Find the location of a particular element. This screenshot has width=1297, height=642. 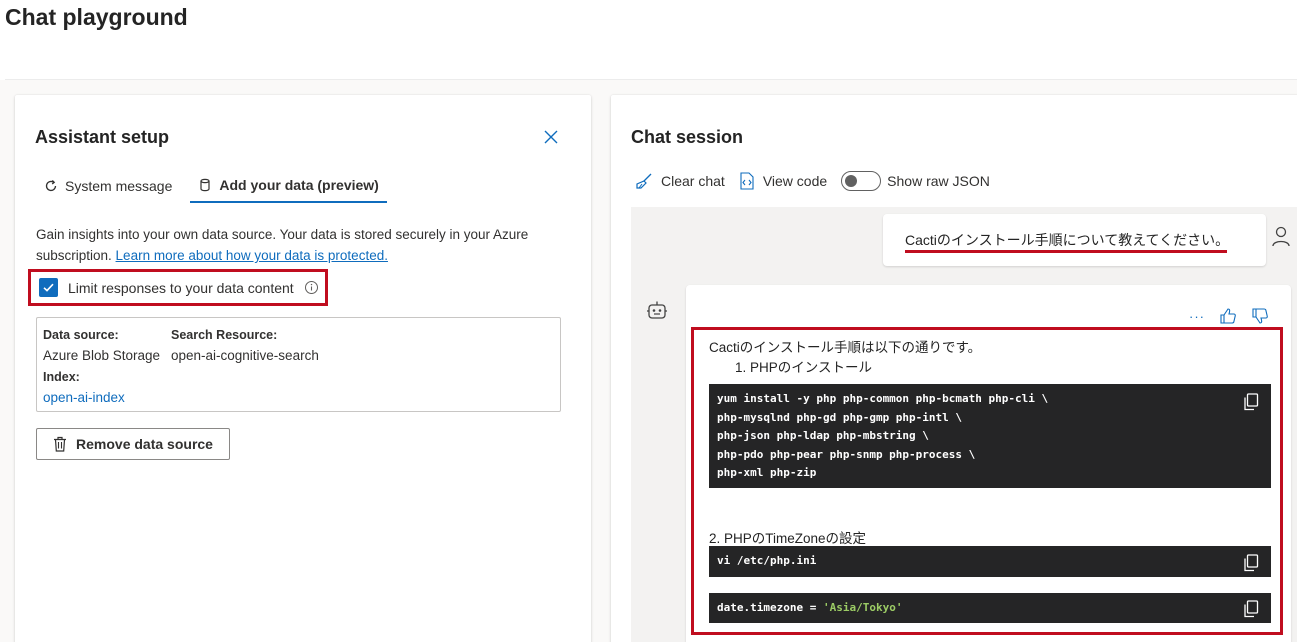

code-line: date.timezone = 'Asia/Tokyo' is located at coordinates (990, 608).